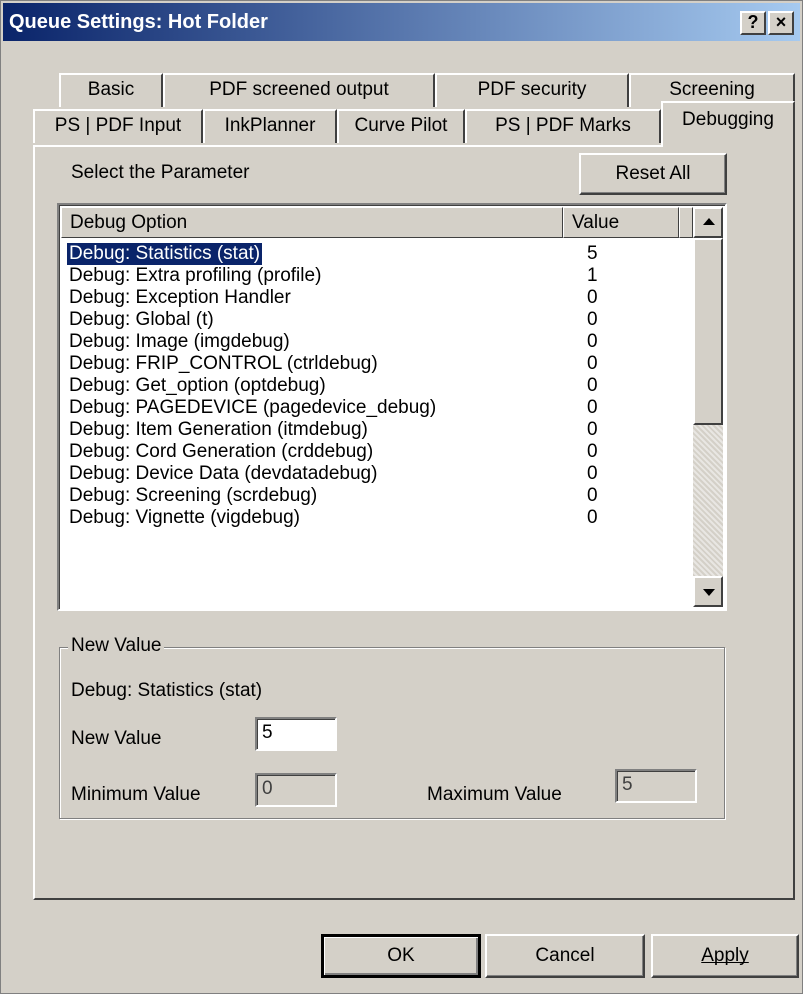 The image size is (803, 994). What do you see at coordinates (653, 174) in the screenshot?
I see `reset-all-button: Reset All` at bounding box center [653, 174].